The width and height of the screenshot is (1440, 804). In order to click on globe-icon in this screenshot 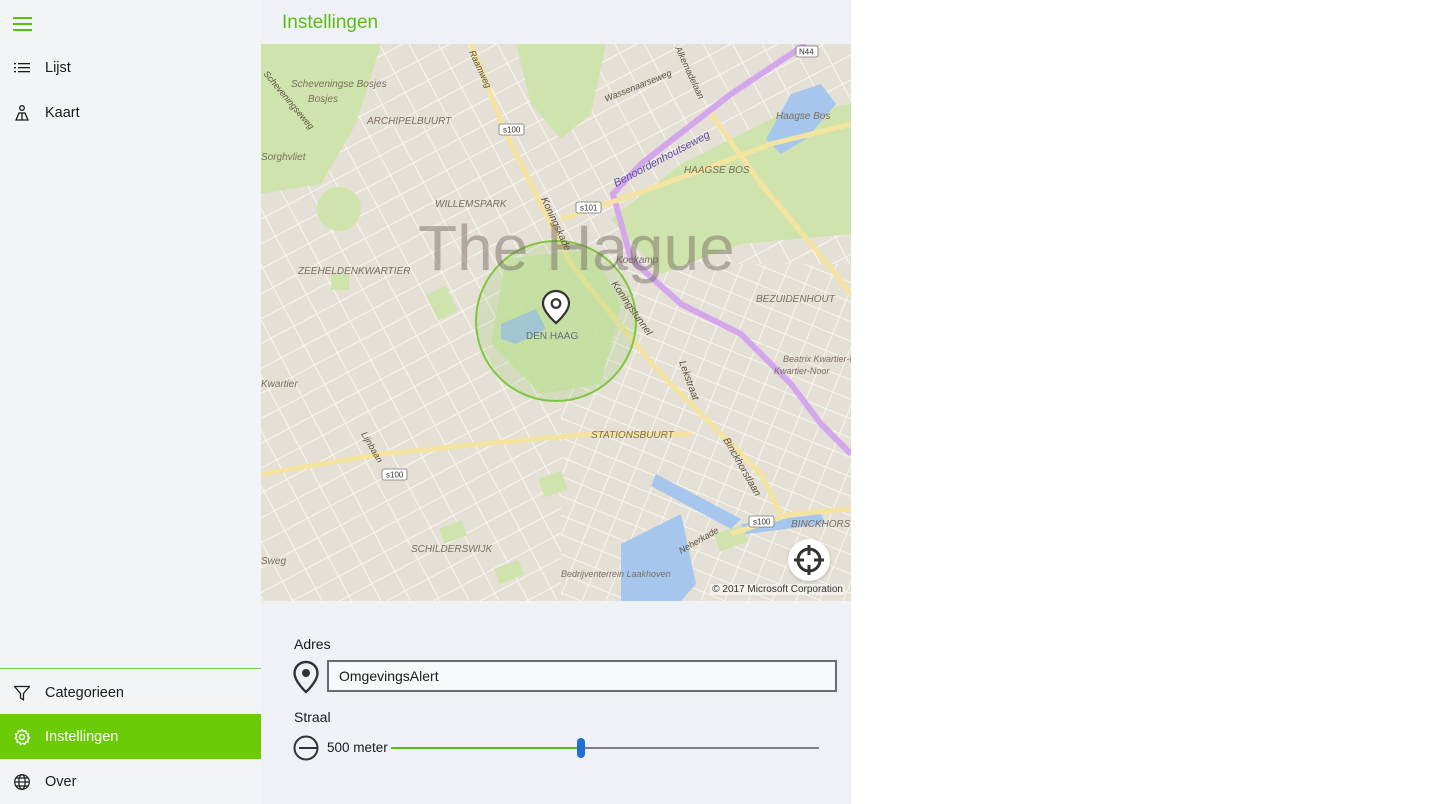, I will do `click(22, 781)`.